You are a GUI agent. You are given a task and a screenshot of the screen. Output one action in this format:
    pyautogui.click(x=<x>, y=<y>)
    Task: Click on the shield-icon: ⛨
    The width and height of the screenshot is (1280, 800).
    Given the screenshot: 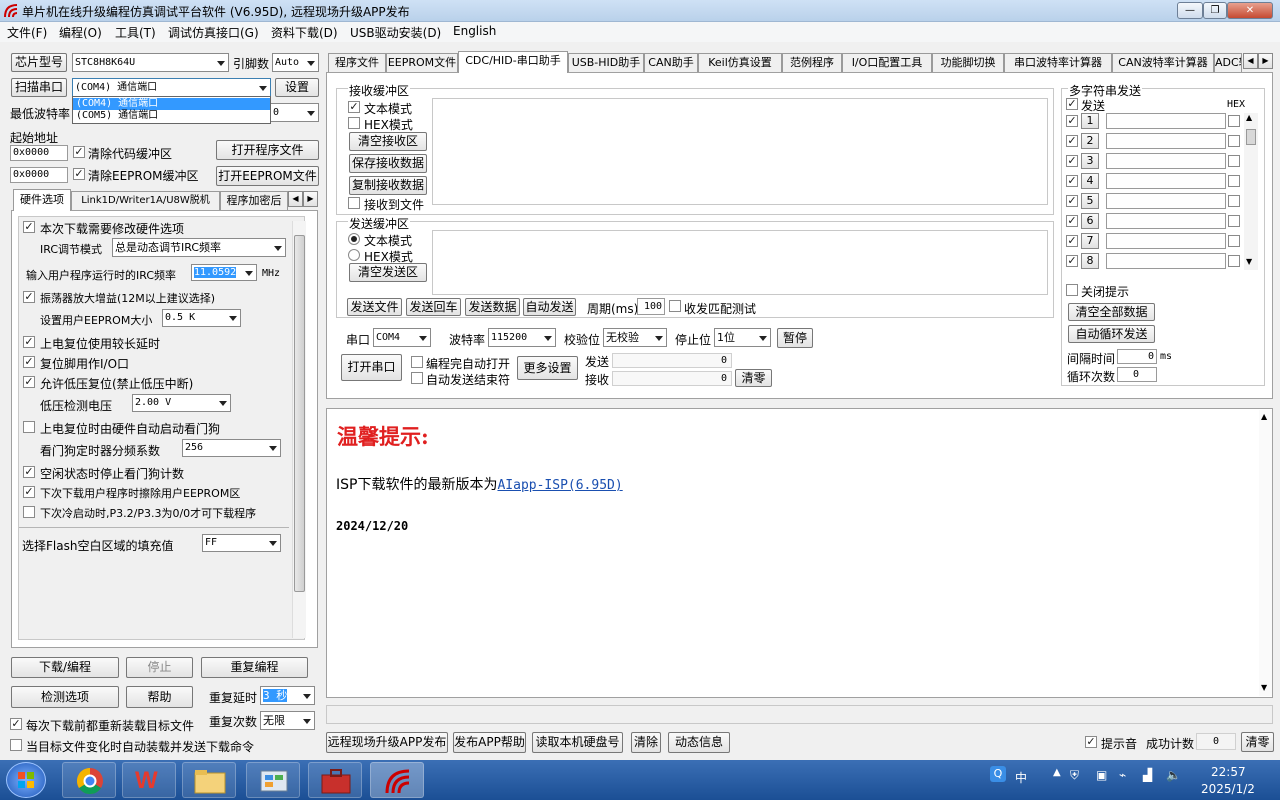 What is the action you would take?
    pyautogui.click(x=1074, y=775)
    